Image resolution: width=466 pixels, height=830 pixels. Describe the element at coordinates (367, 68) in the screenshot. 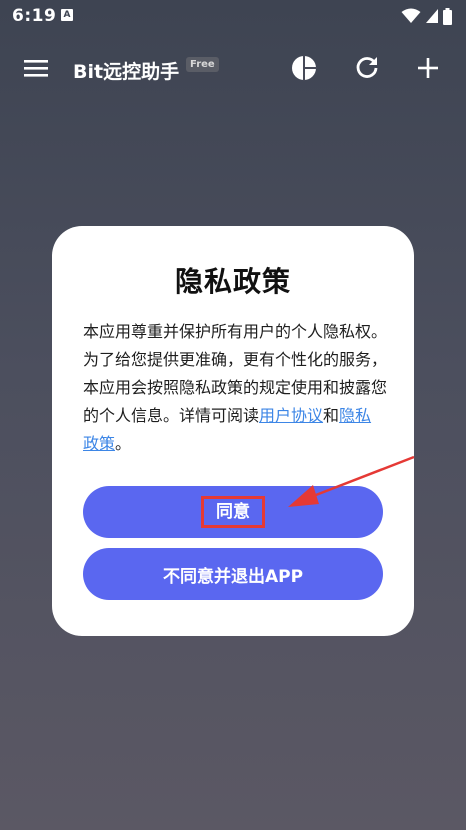

I see `refresh-icon` at that location.